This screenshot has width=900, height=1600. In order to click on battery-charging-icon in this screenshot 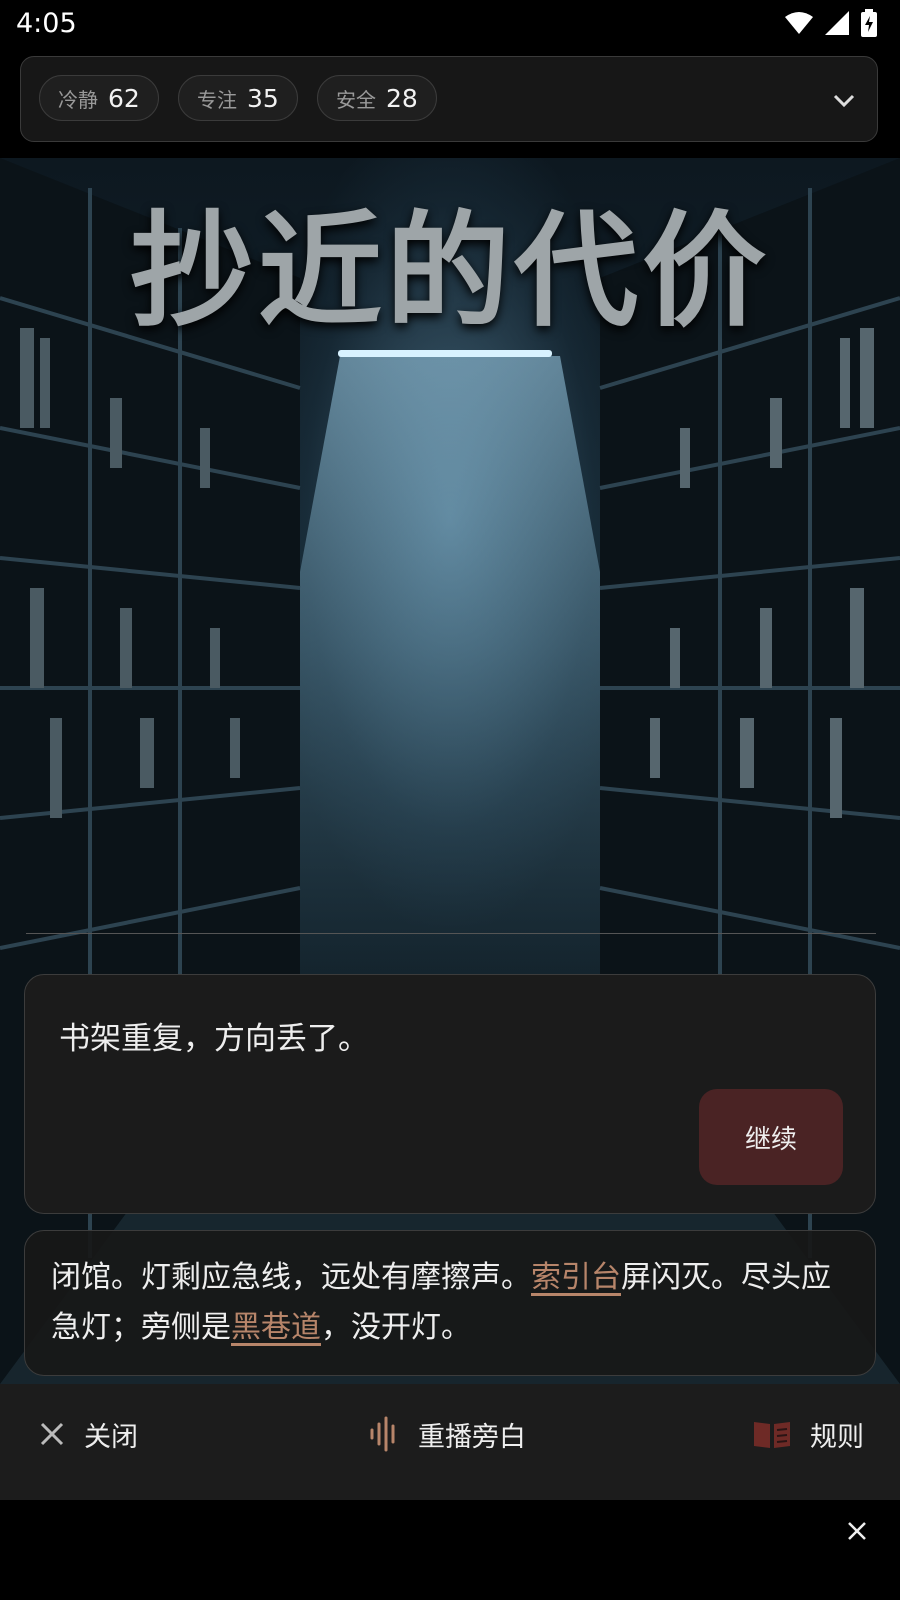, I will do `click(869, 23)`.